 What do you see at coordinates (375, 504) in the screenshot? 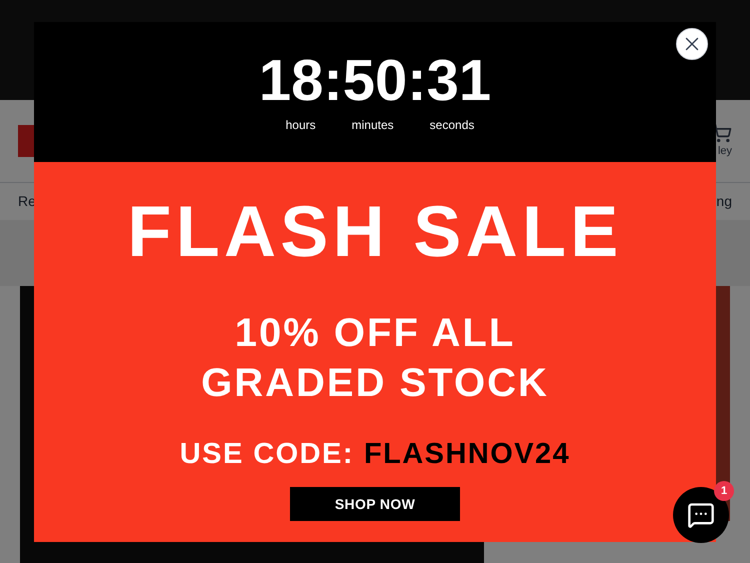
I see `shop-now-button: SHOP NOW` at bounding box center [375, 504].